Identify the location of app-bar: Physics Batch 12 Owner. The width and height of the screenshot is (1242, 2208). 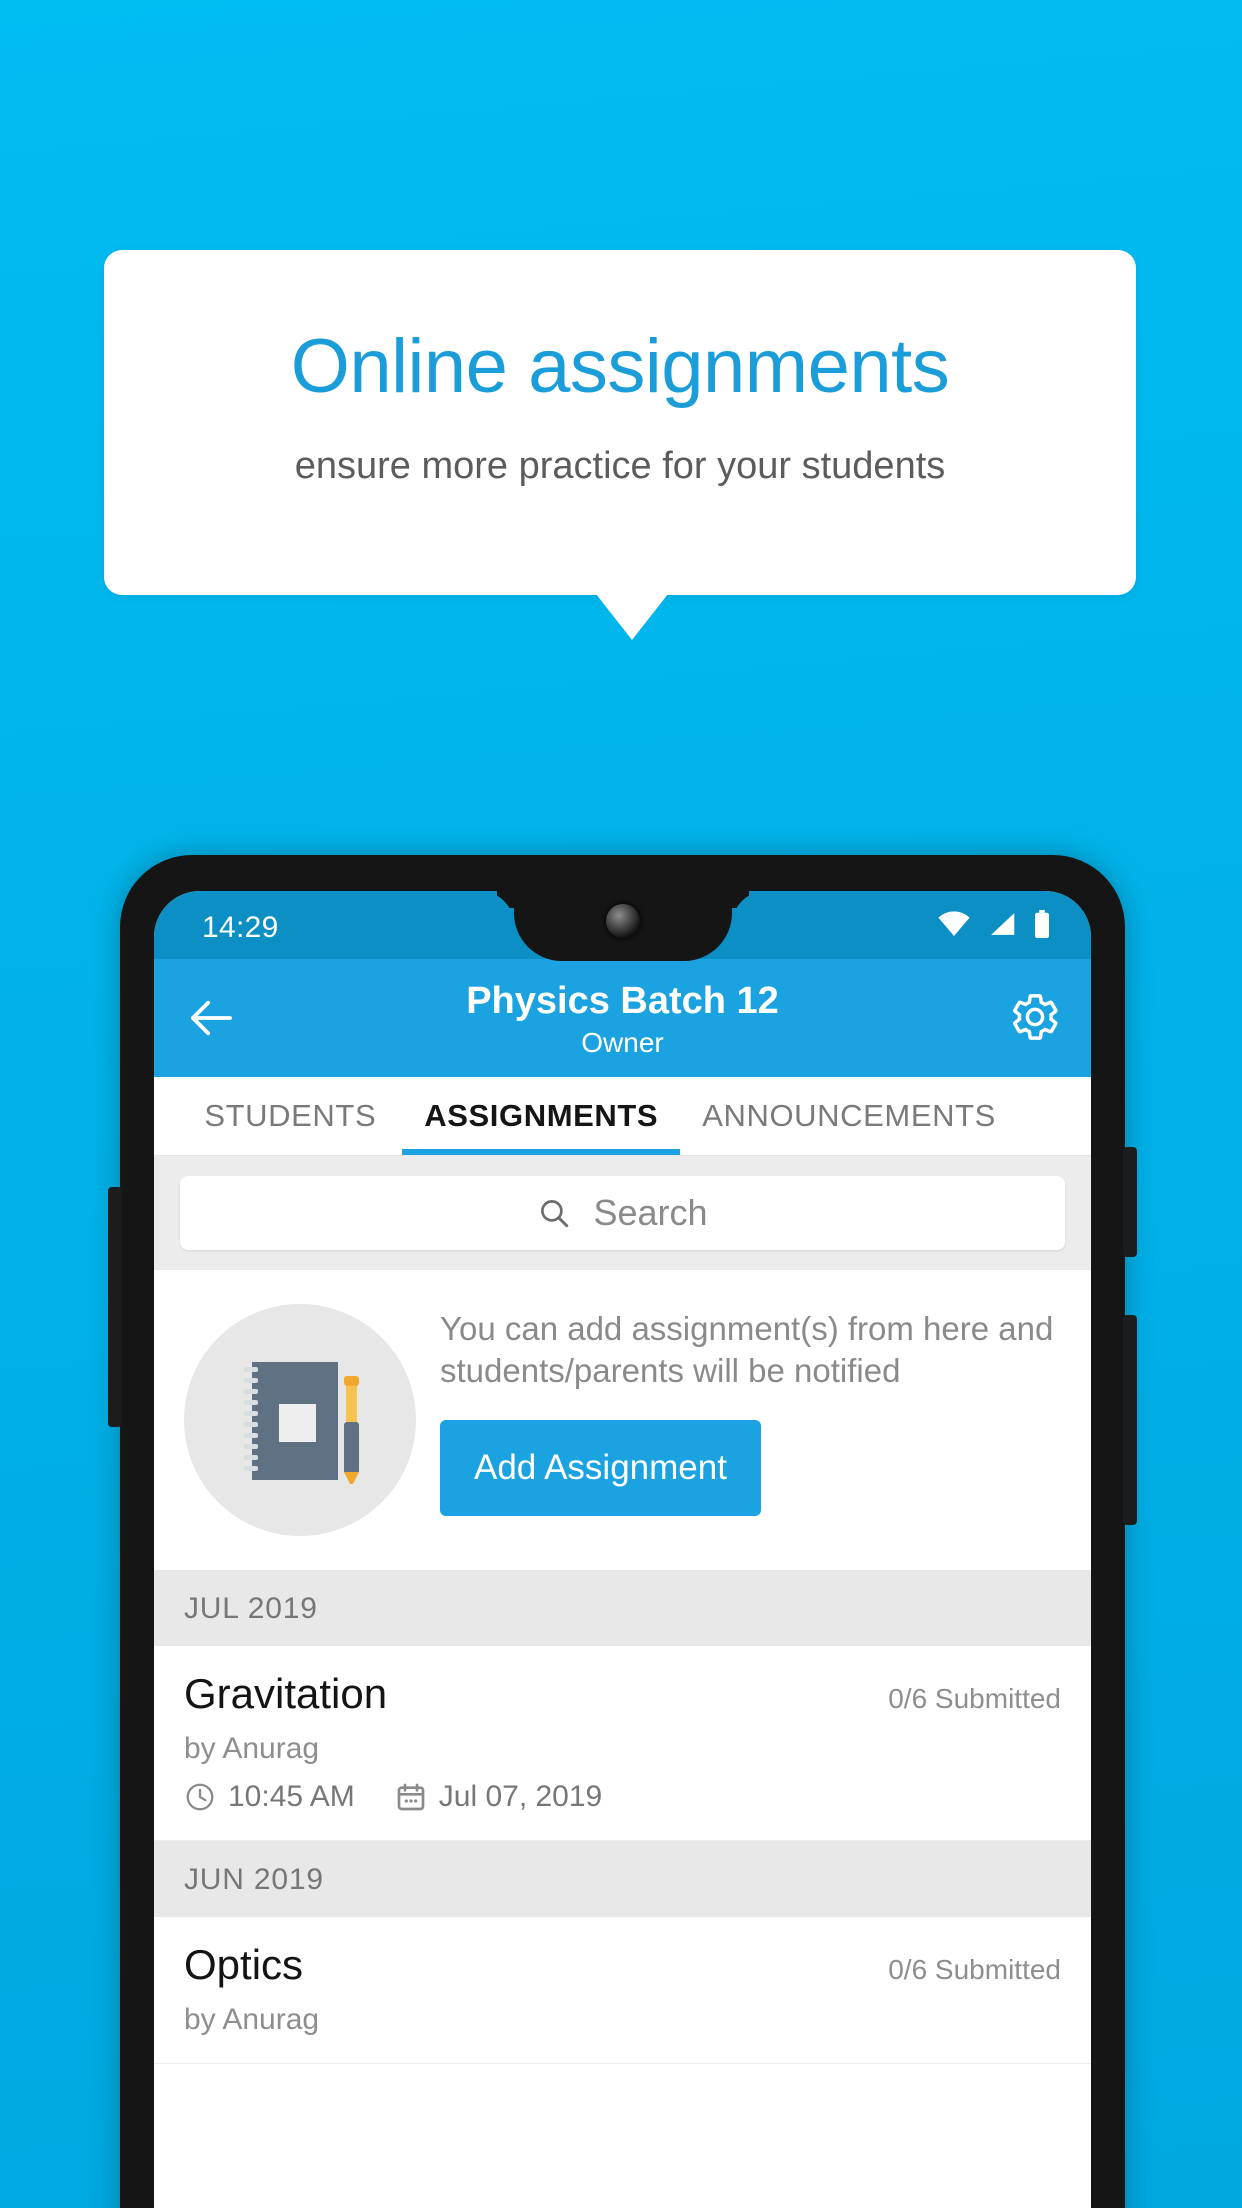
(622, 1018).